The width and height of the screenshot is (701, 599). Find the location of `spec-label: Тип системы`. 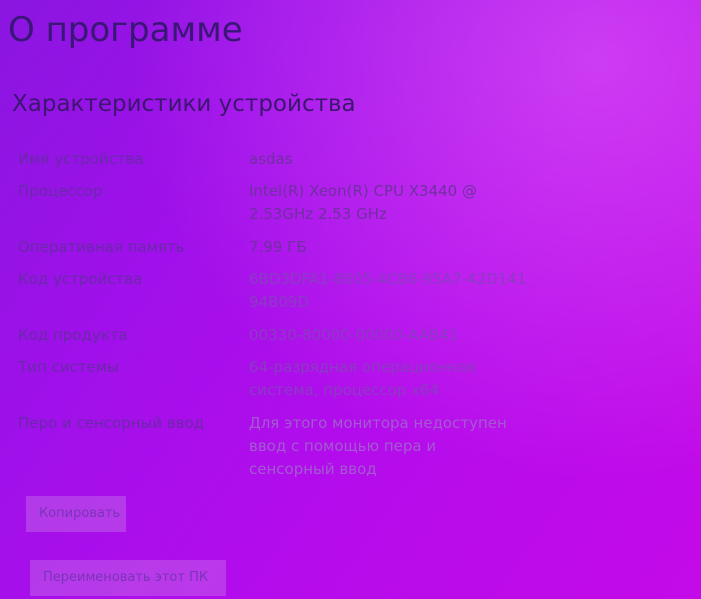

spec-label: Тип системы is located at coordinates (68, 367).